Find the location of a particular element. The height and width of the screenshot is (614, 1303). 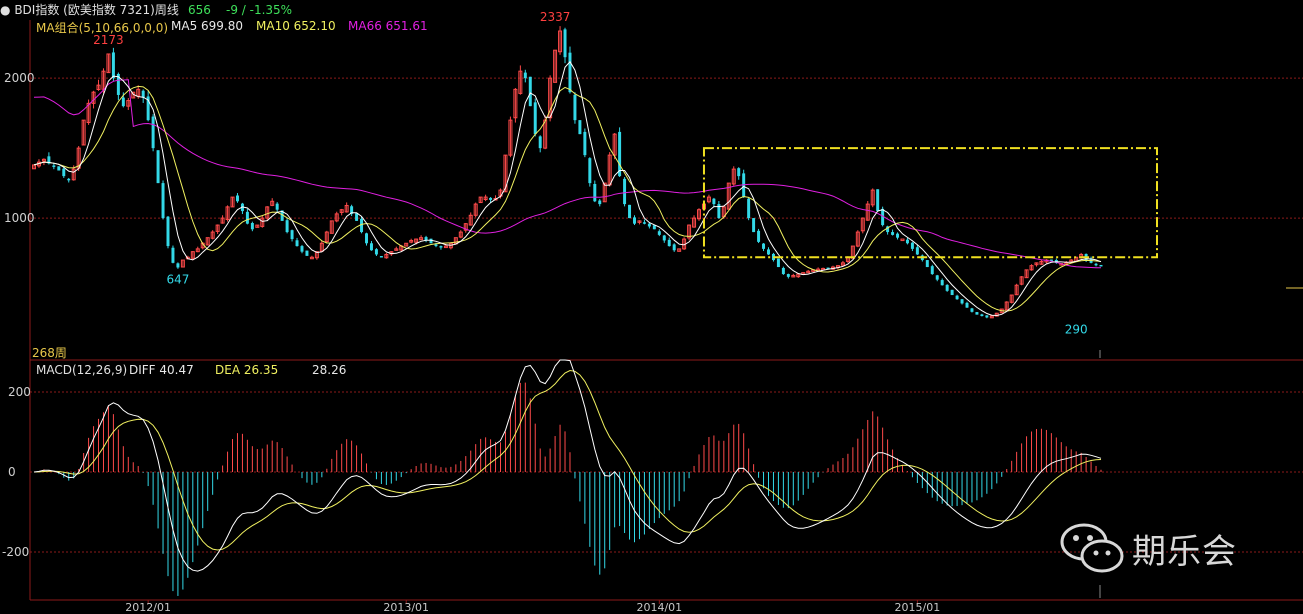

macd-value: 28.26 is located at coordinates (329, 370).